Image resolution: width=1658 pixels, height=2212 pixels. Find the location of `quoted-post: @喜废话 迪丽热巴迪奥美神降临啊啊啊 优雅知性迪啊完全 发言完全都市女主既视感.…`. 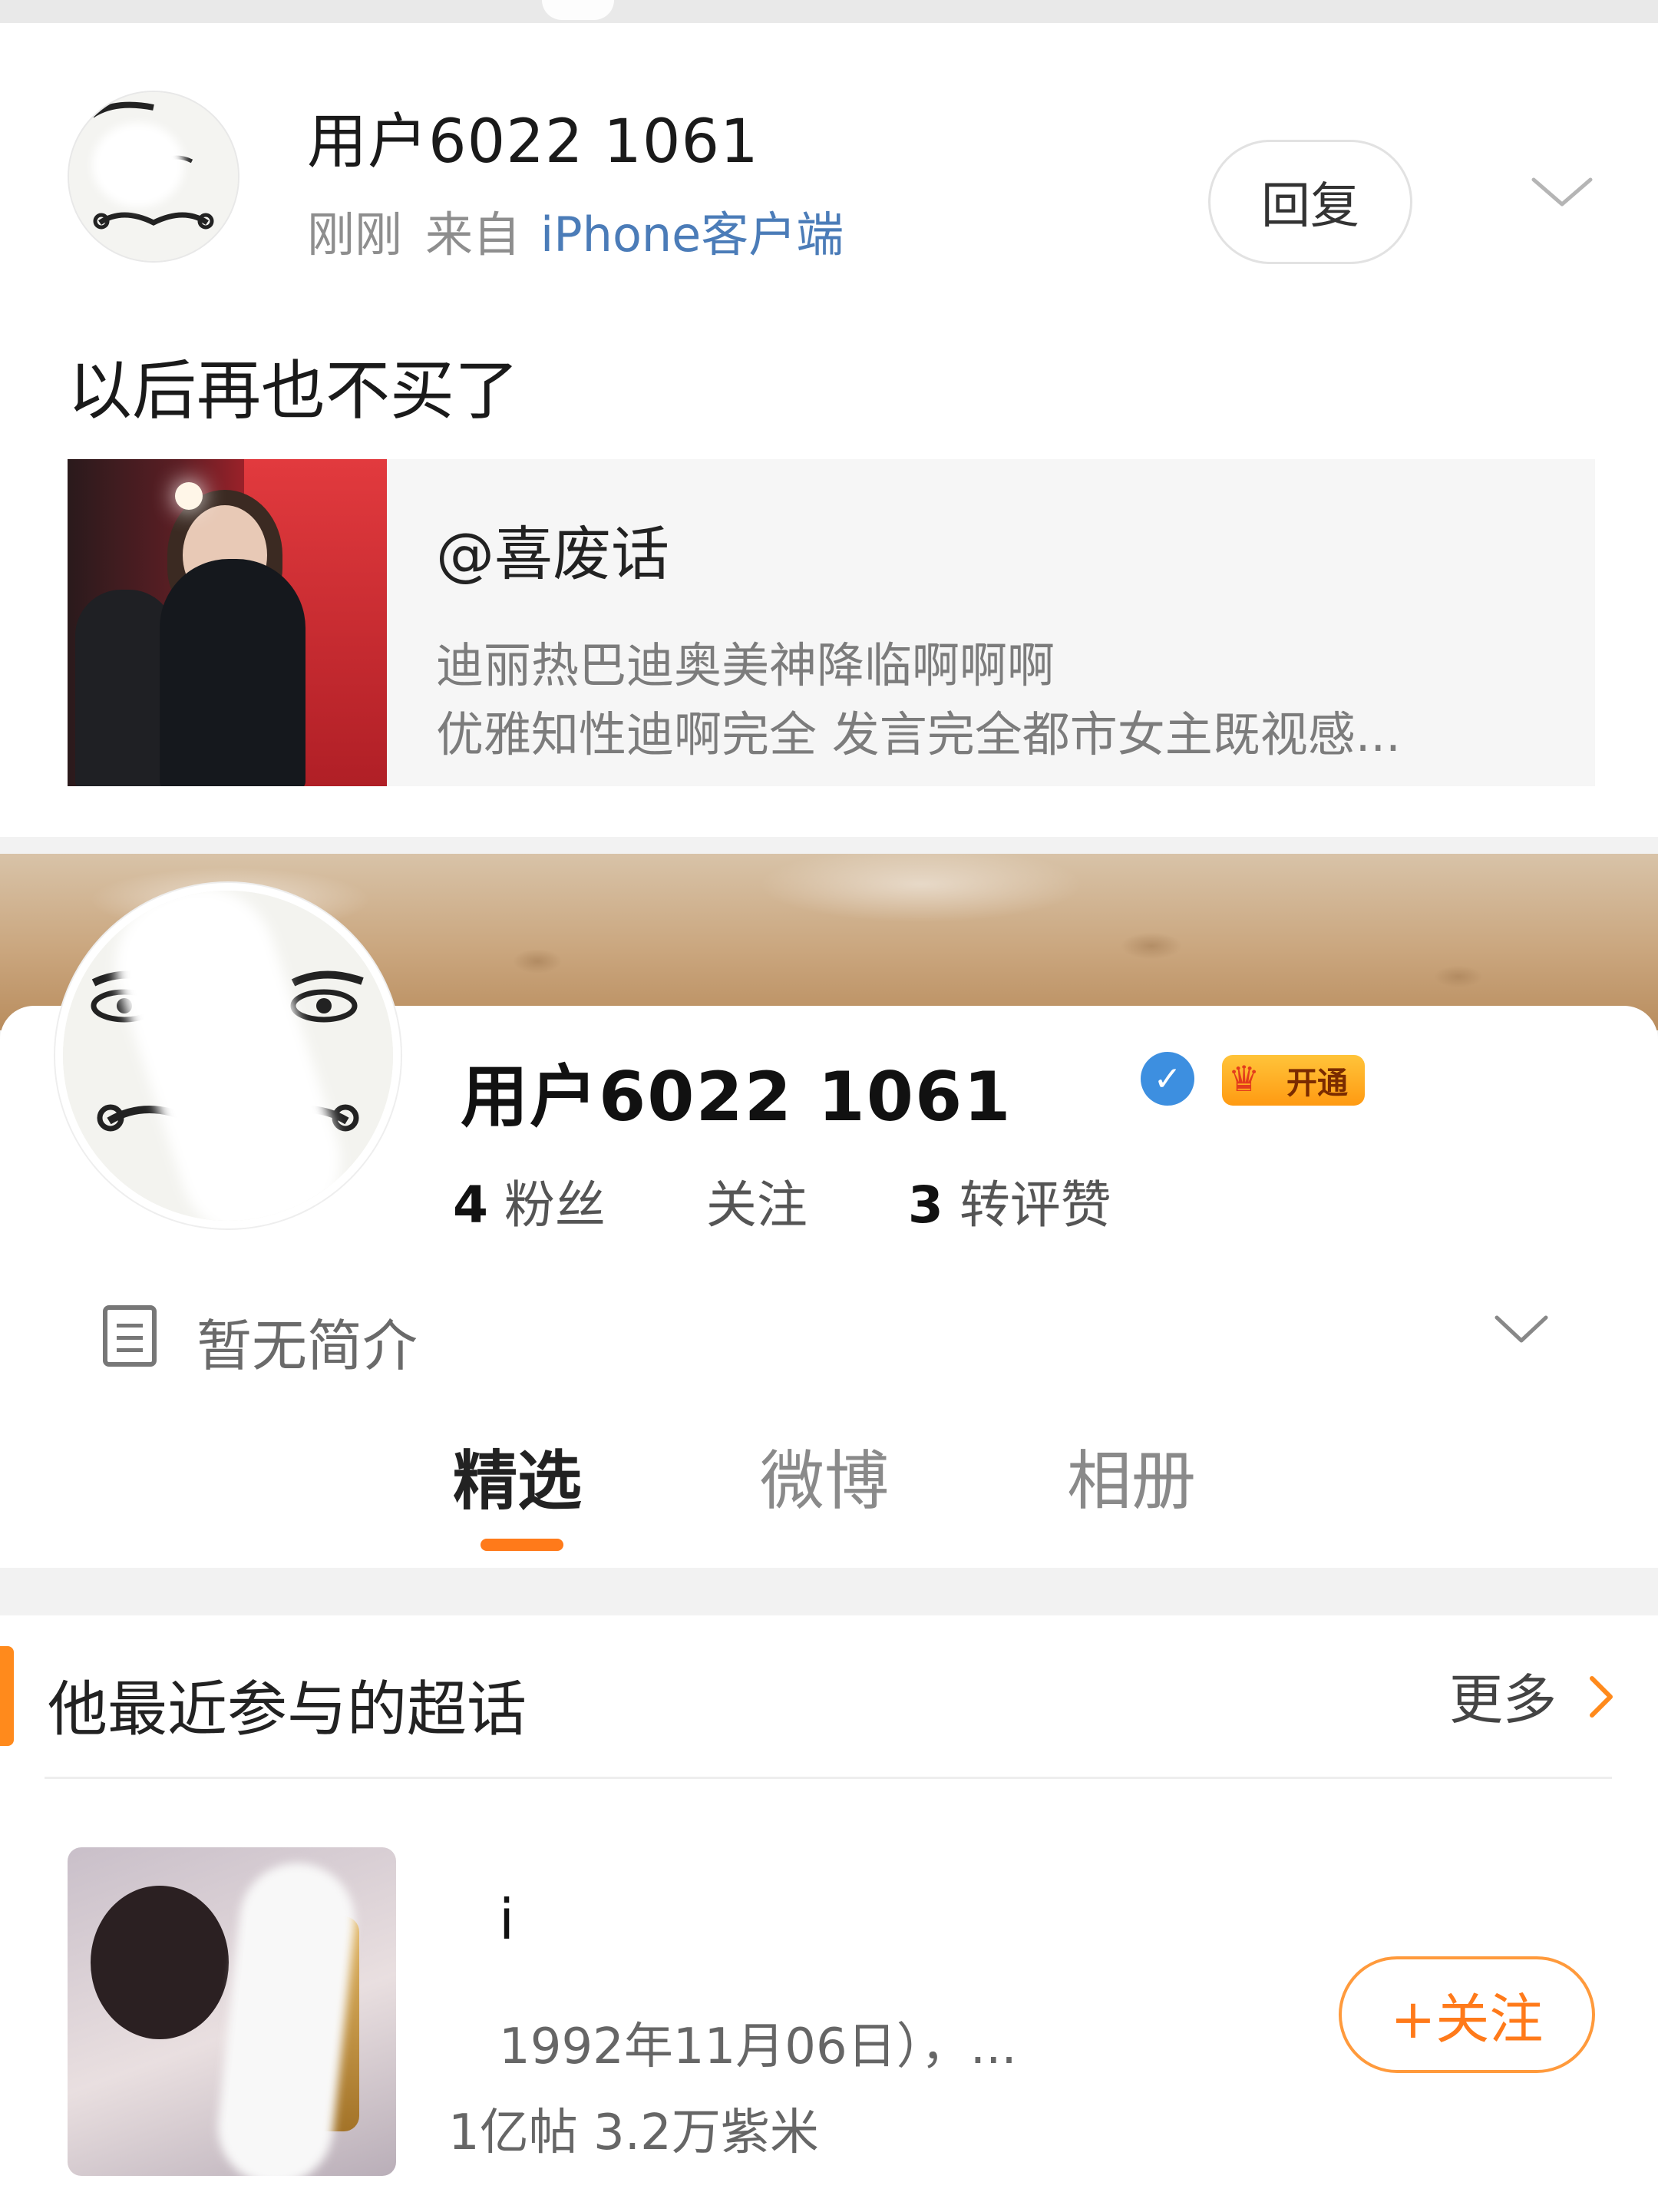

quoted-post: @喜废话 迪丽热巴迪奥美神降临啊啊啊 优雅知性迪啊完全 发言完全都市女主既视感.… is located at coordinates (832, 623).